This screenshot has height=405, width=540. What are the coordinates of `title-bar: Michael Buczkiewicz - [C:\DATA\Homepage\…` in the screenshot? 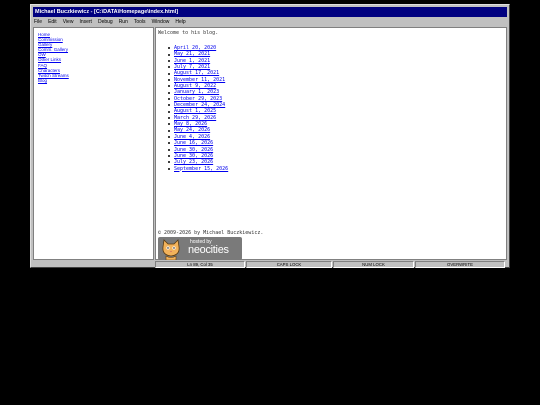 It's located at (270, 12).